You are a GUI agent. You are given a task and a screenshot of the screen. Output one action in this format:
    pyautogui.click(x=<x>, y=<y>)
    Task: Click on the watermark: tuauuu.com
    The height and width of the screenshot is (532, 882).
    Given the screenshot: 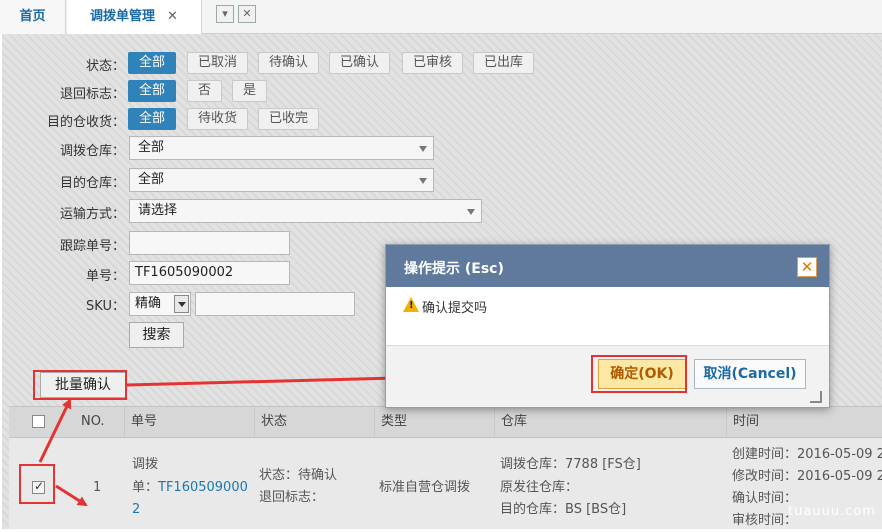 What is the action you would take?
    pyautogui.click(x=832, y=511)
    